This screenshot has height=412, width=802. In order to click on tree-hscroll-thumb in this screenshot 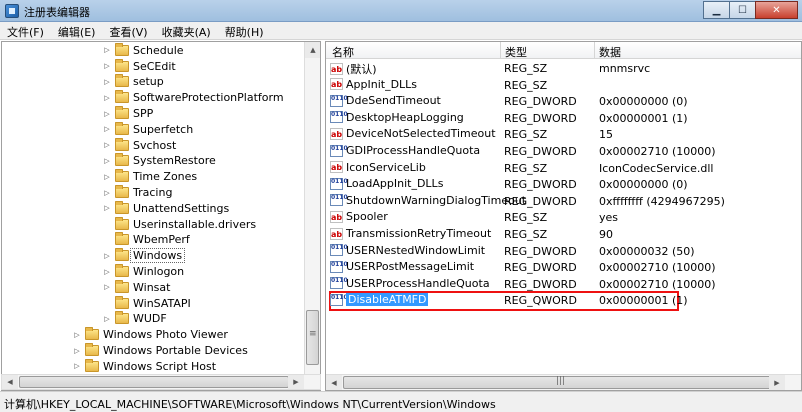, I will do `click(154, 382)`.